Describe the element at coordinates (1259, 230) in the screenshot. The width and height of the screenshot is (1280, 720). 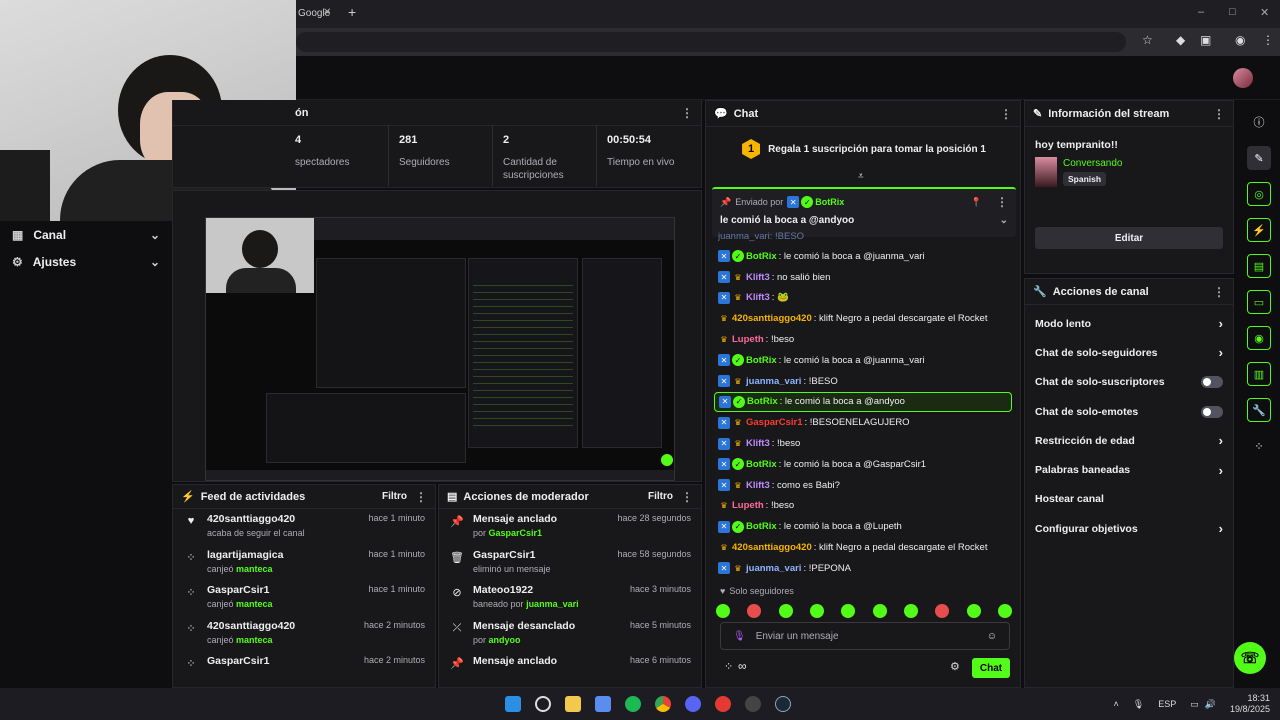
I see `lightning-icon: ⚡` at that location.